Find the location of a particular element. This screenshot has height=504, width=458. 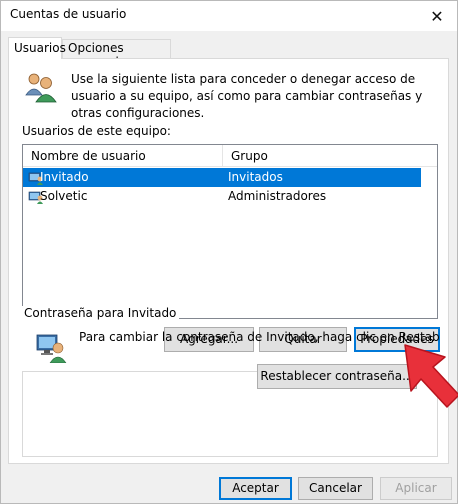

title-bar: Cuentas de usuario ✕ is located at coordinates (229, 16).